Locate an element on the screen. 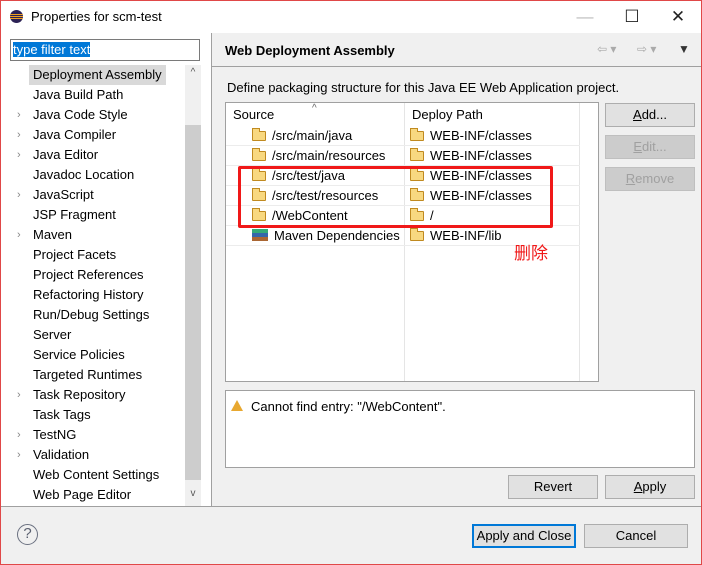 The image size is (702, 565). source-text: /src/main/resources is located at coordinates (329, 155).